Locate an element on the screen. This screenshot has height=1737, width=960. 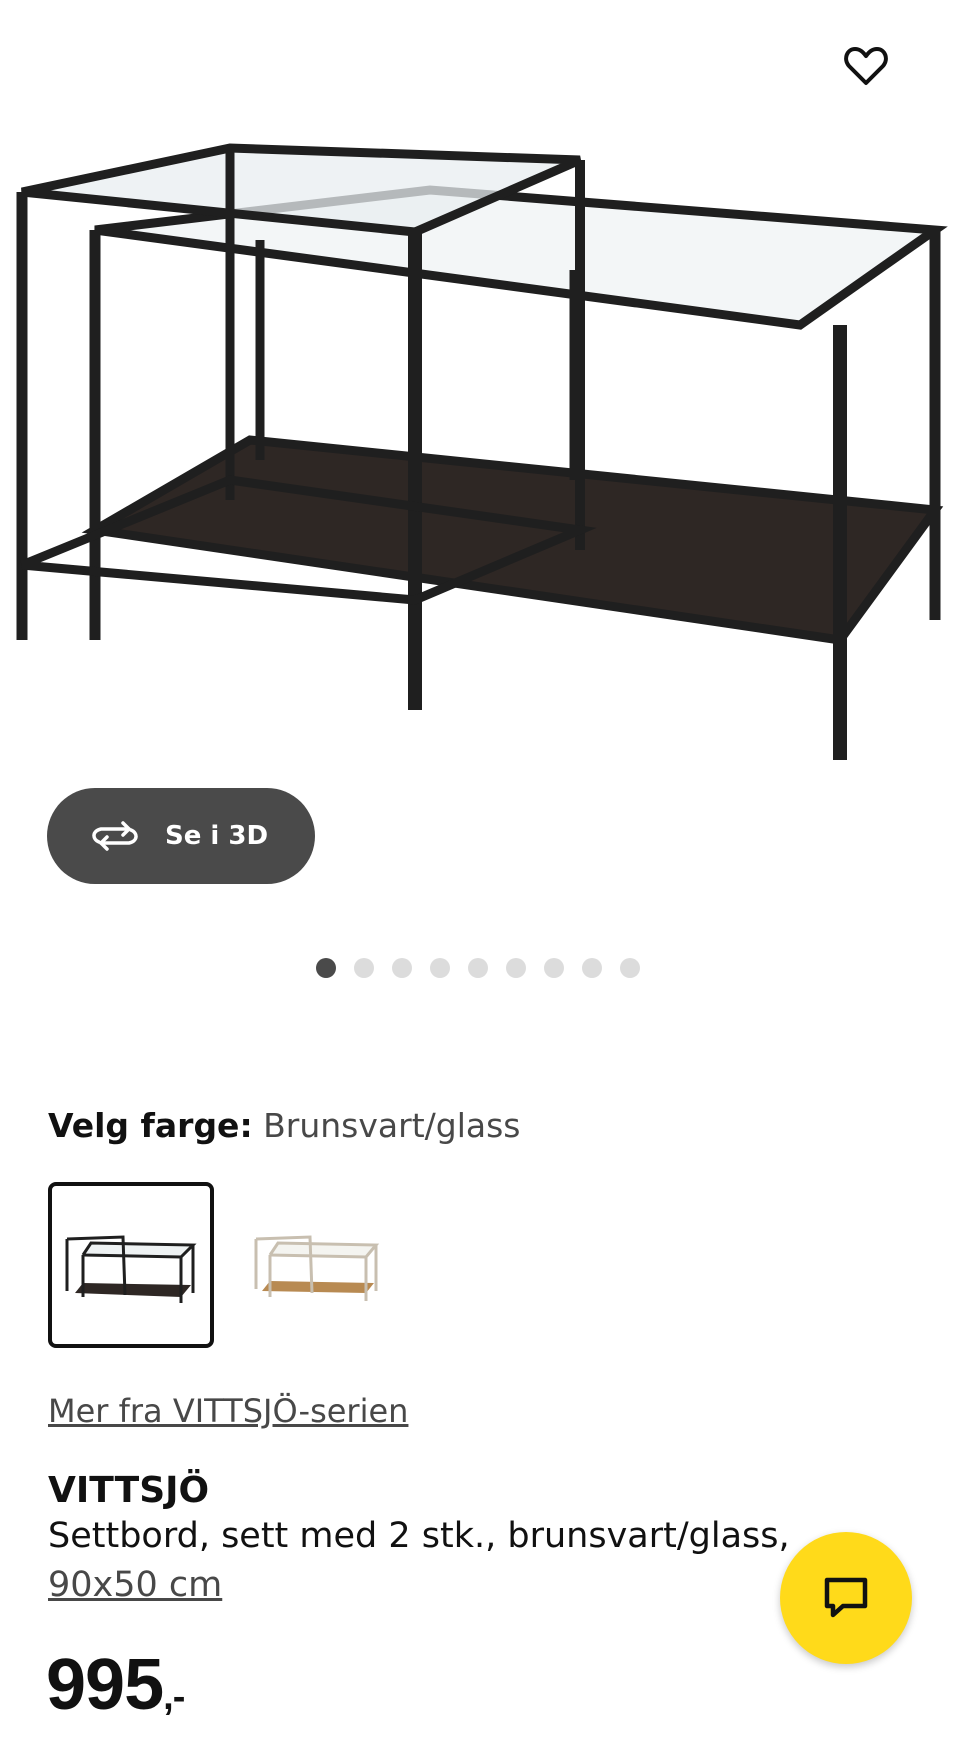
product-price: 995,- is located at coordinates (115, 1685).